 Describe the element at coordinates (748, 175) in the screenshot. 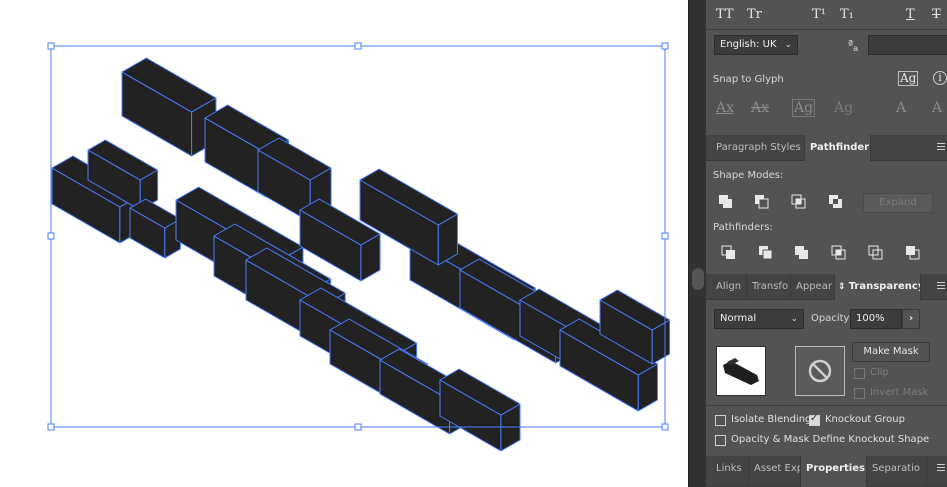

I see `shape-modes-label: Shape Modes:` at that location.